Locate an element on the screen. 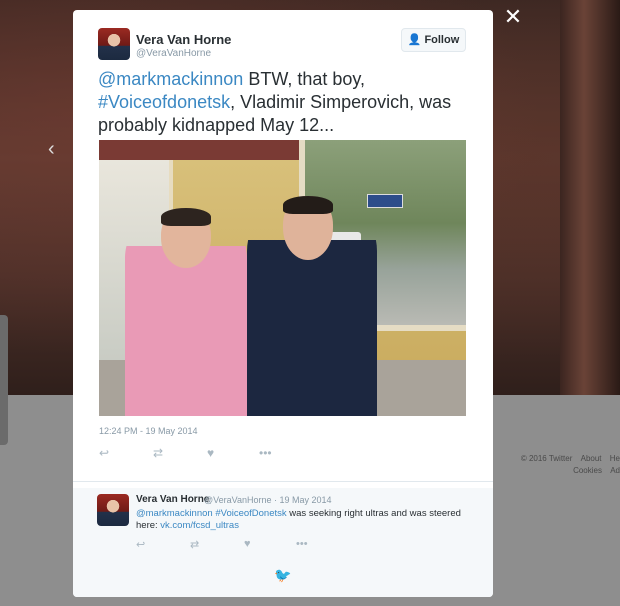  footer-copyright: © 2016 Twitter is located at coordinates (546, 458).